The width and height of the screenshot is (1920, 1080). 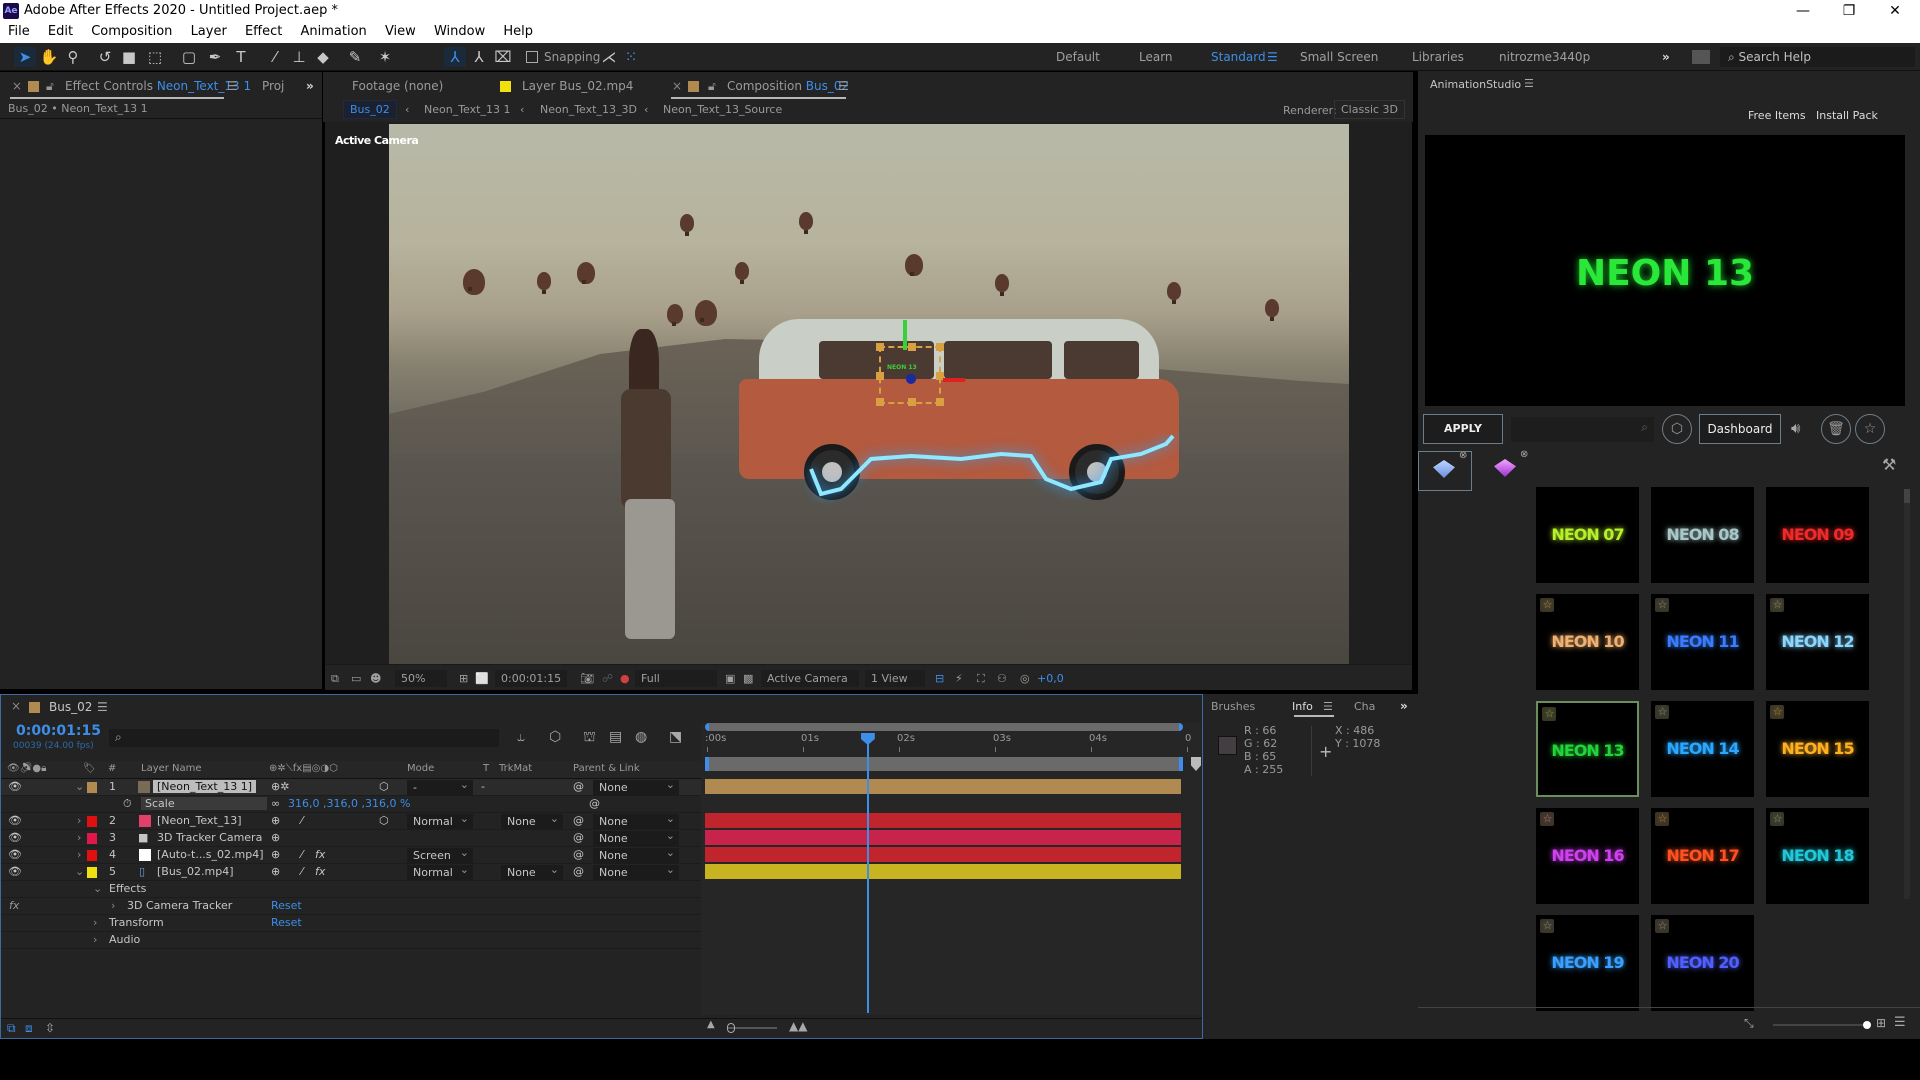 I want to click on reset-link: Reset, so click(x=286, y=922).